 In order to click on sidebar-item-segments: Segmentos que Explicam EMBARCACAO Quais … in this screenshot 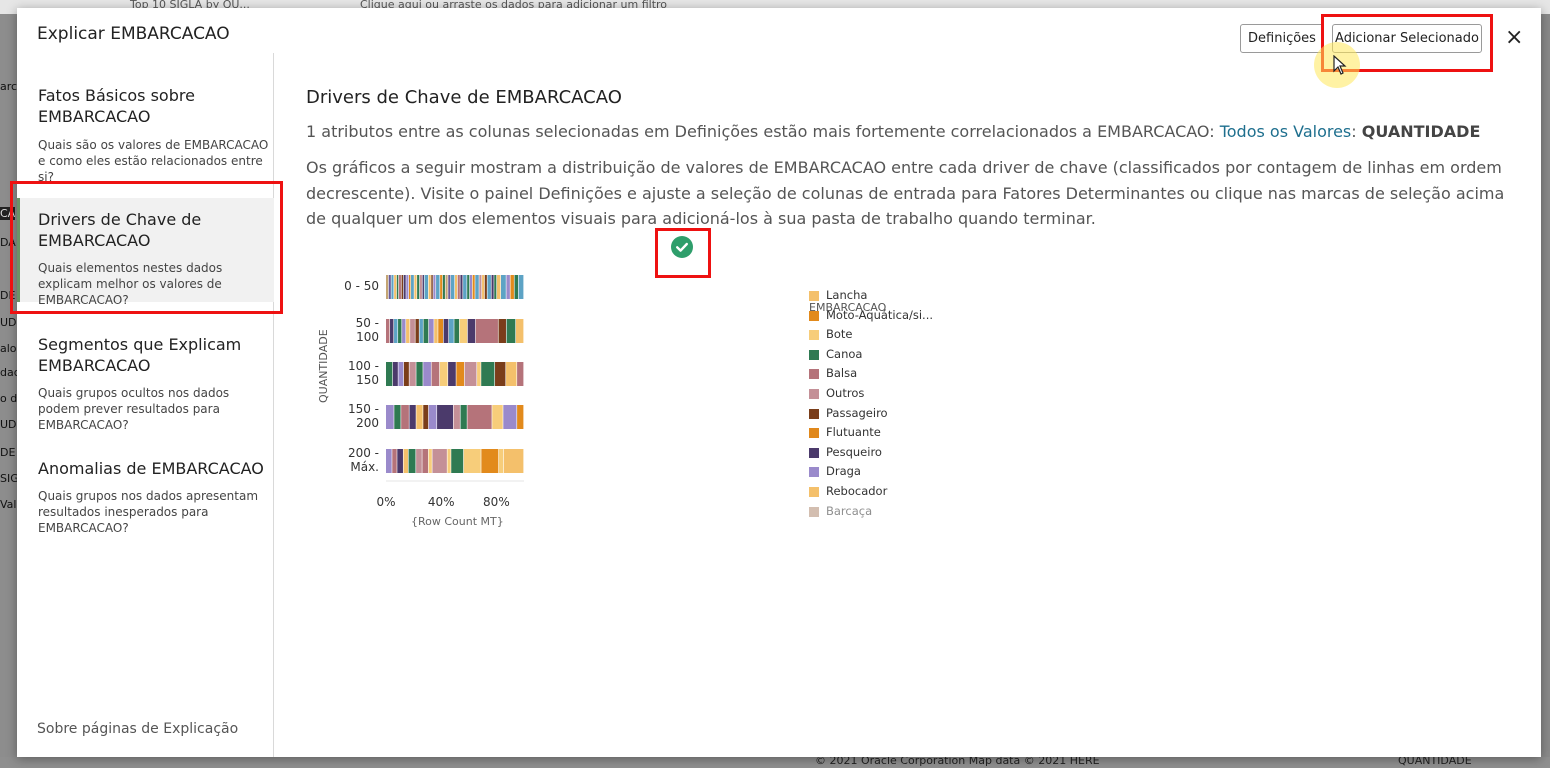, I will do `click(145, 378)`.